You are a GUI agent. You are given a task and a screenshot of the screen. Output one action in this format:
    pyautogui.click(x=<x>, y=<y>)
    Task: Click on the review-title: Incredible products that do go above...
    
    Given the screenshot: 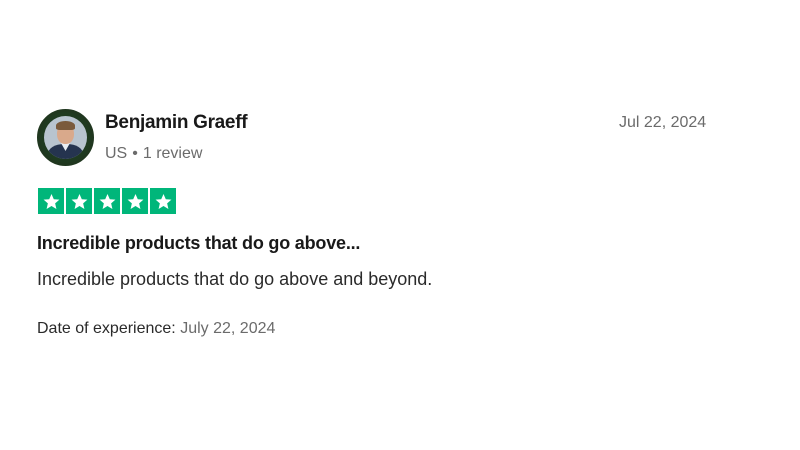 What is the action you would take?
    pyautogui.click(x=198, y=243)
    